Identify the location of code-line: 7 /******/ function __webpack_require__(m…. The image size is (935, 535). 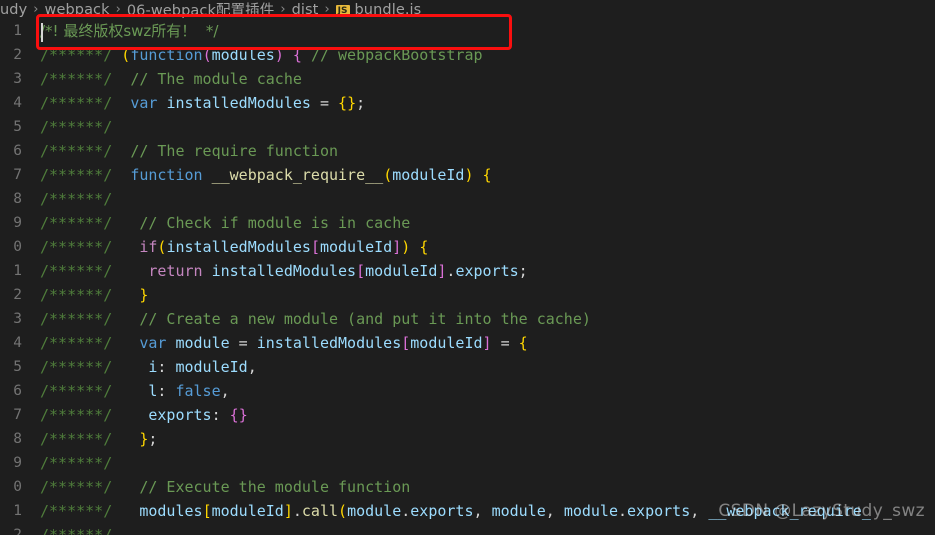
(467, 175).